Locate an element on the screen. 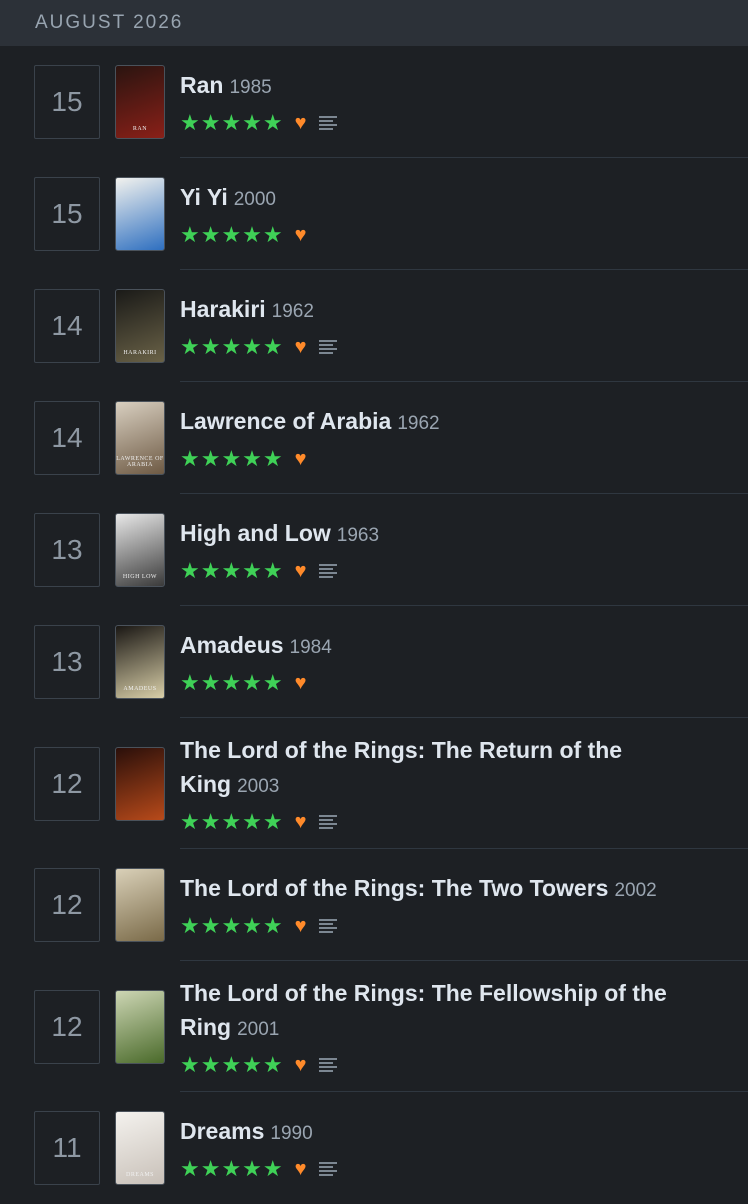 The width and height of the screenshot is (748, 1204). film-title: Yi Yi is located at coordinates (204, 197).